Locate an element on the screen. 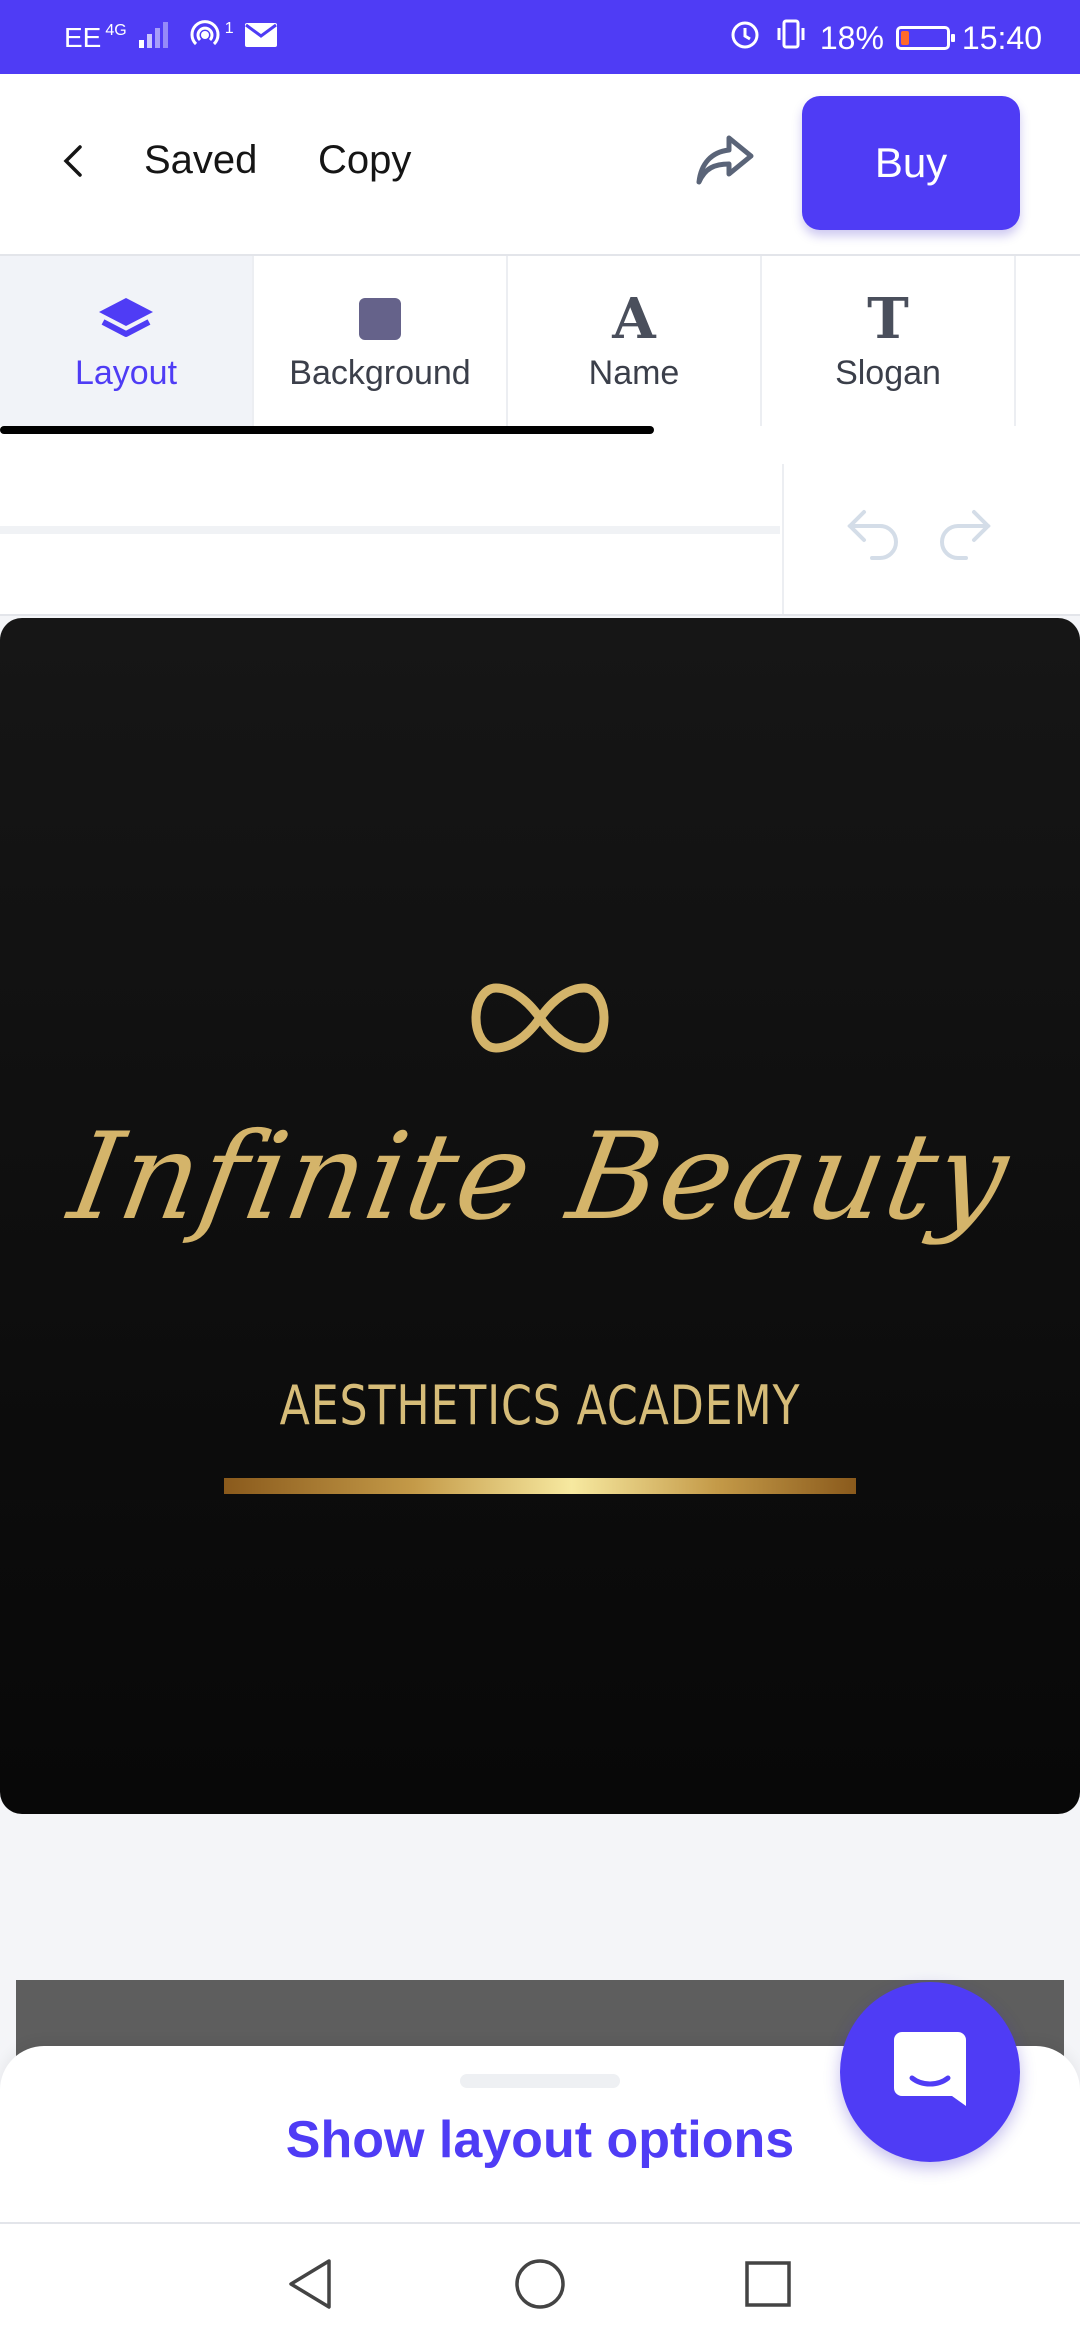  tab-label-slogan: Slogan is located at coordinates (888, 373).